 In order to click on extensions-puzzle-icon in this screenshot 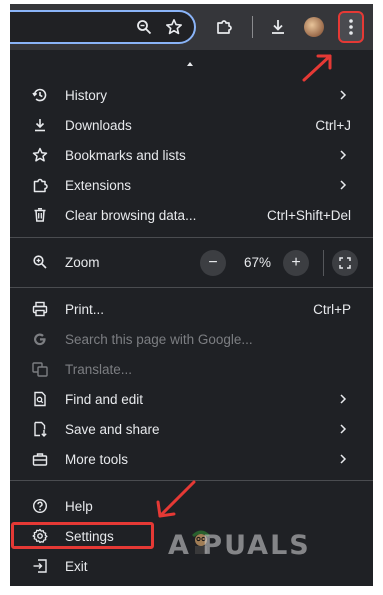, I will do `click(224, 27)`.